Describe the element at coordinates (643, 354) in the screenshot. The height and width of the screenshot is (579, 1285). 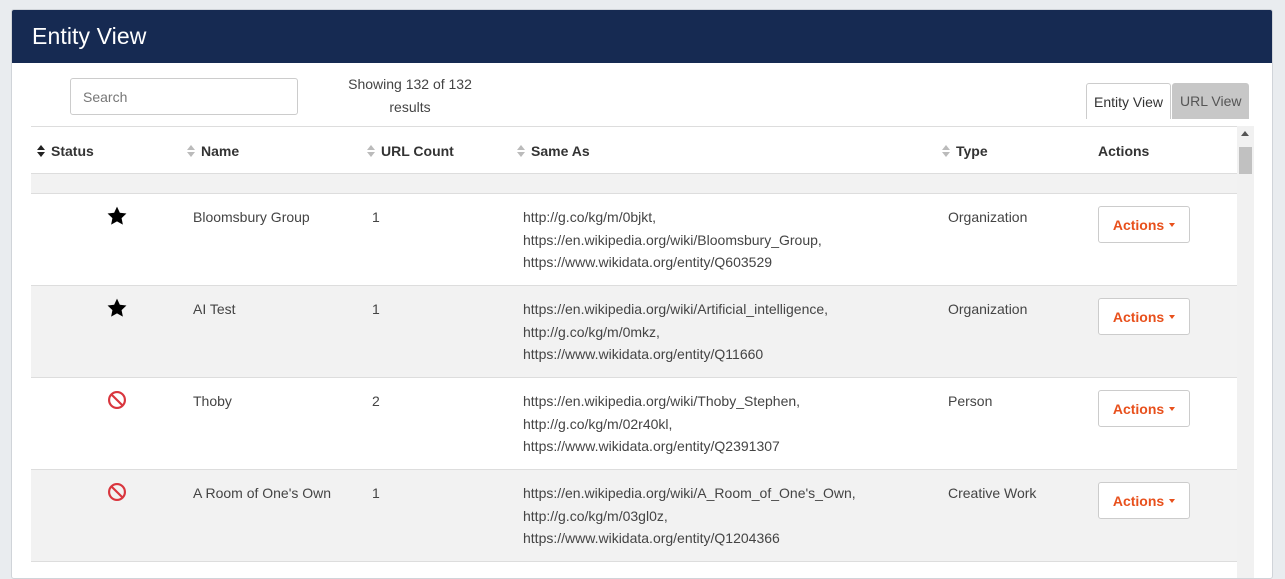
I see `same-as-link: https://www.wikidata.org/entity/Q11660` at that location.